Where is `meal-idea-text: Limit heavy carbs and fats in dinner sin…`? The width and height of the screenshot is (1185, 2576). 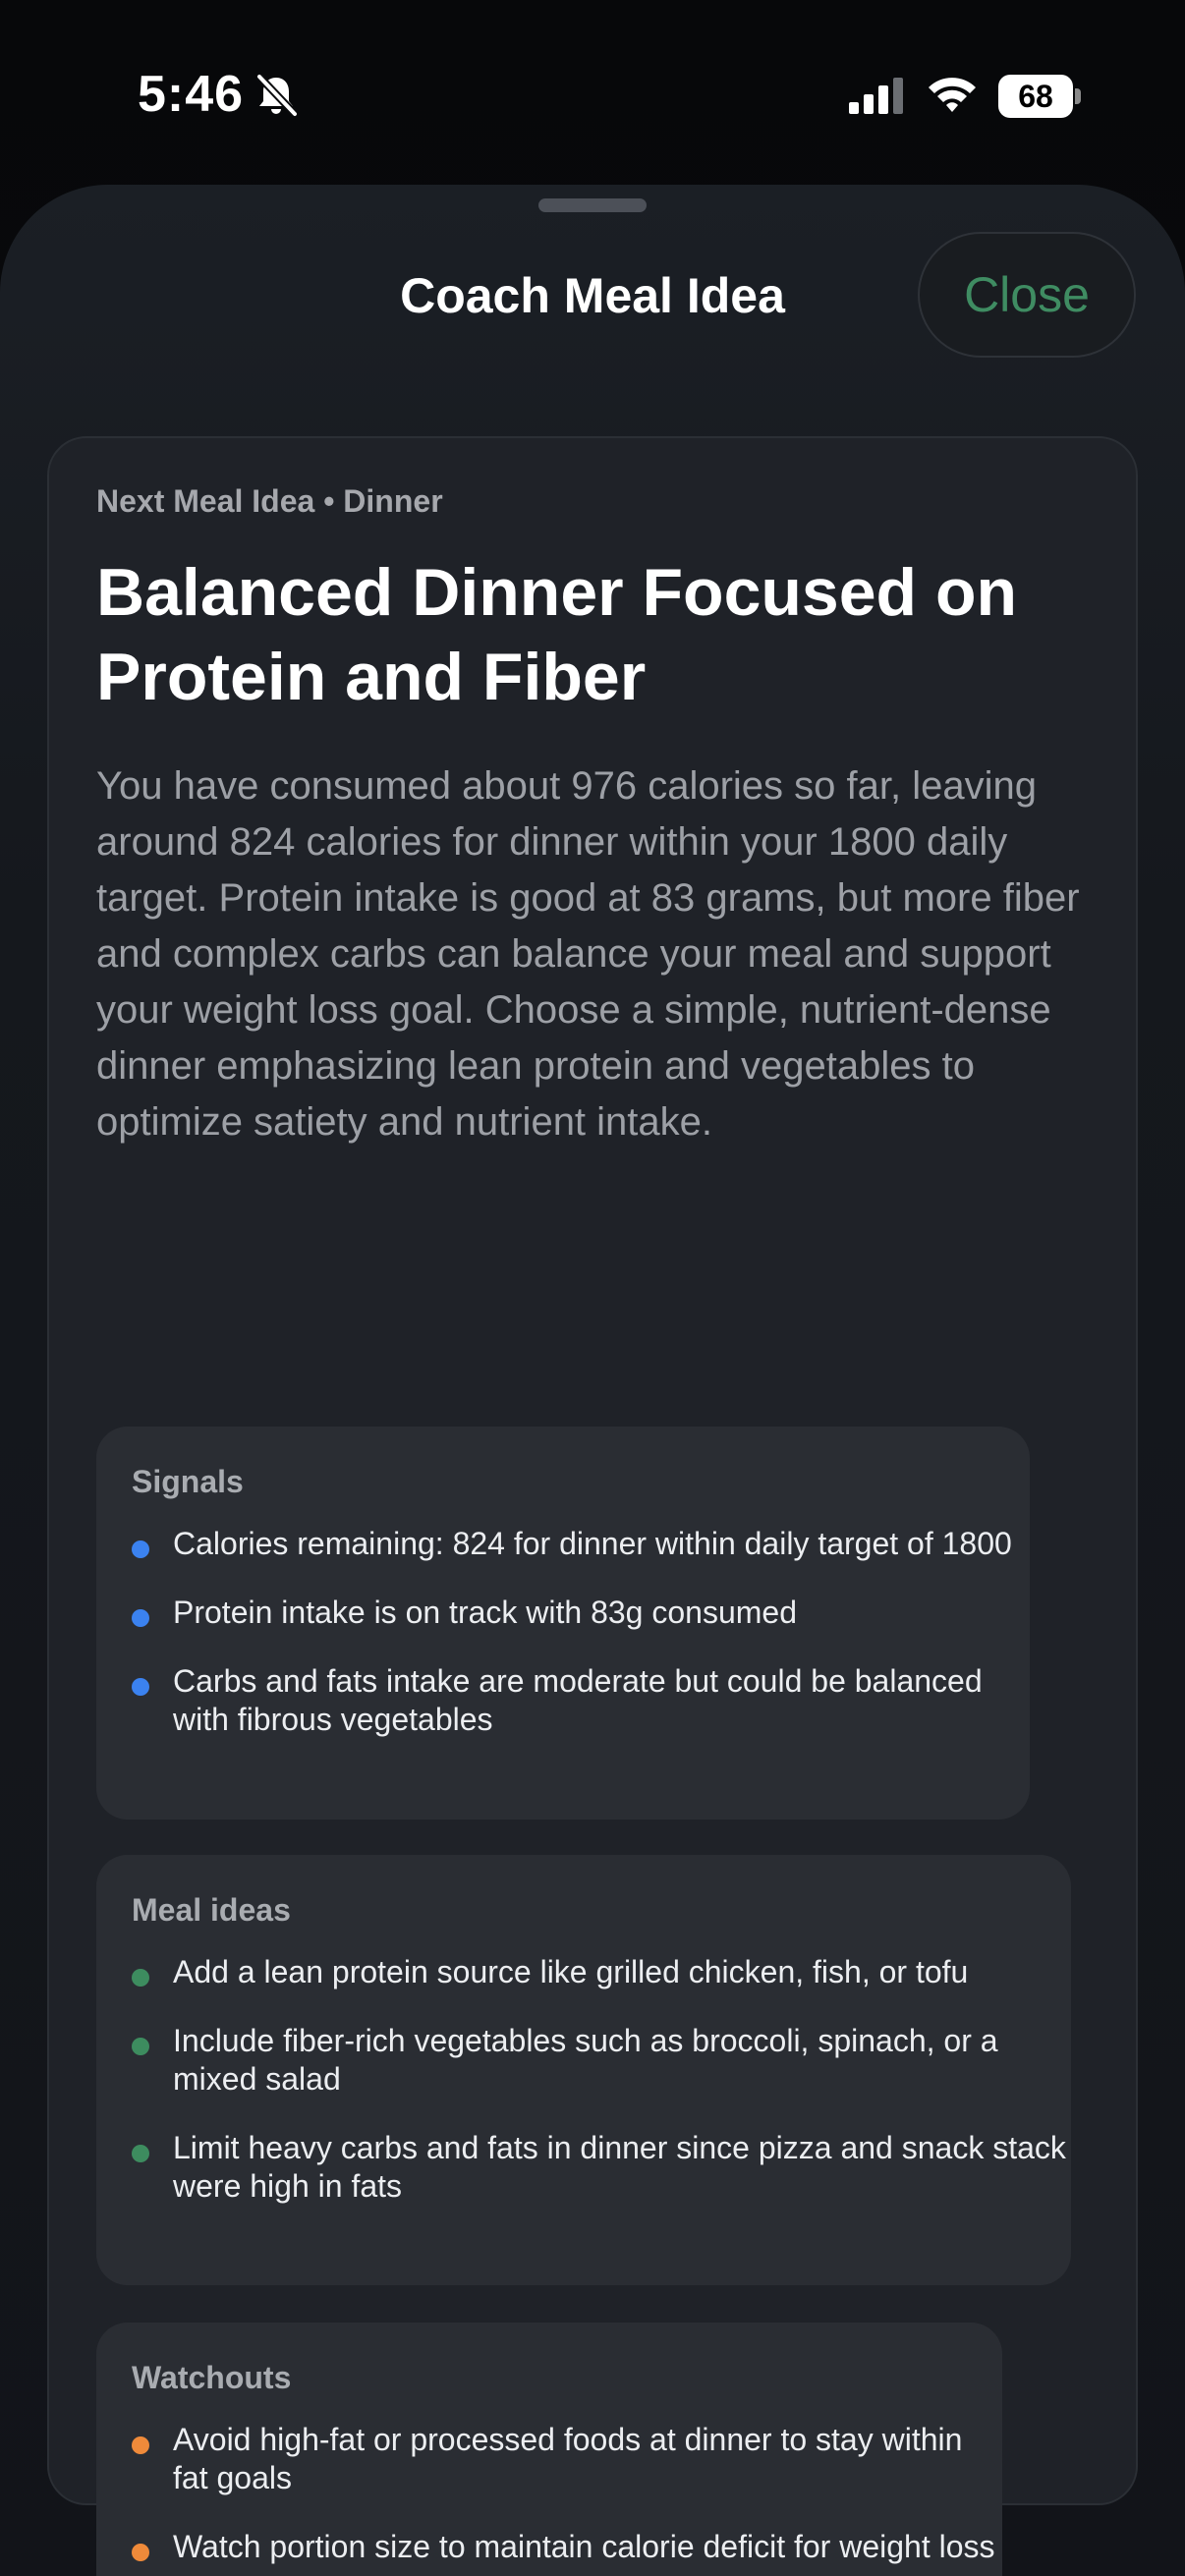 meal-idea-text: Limit heavy carbs and fats in dinner sin… is located at coordinates (620, 2167).